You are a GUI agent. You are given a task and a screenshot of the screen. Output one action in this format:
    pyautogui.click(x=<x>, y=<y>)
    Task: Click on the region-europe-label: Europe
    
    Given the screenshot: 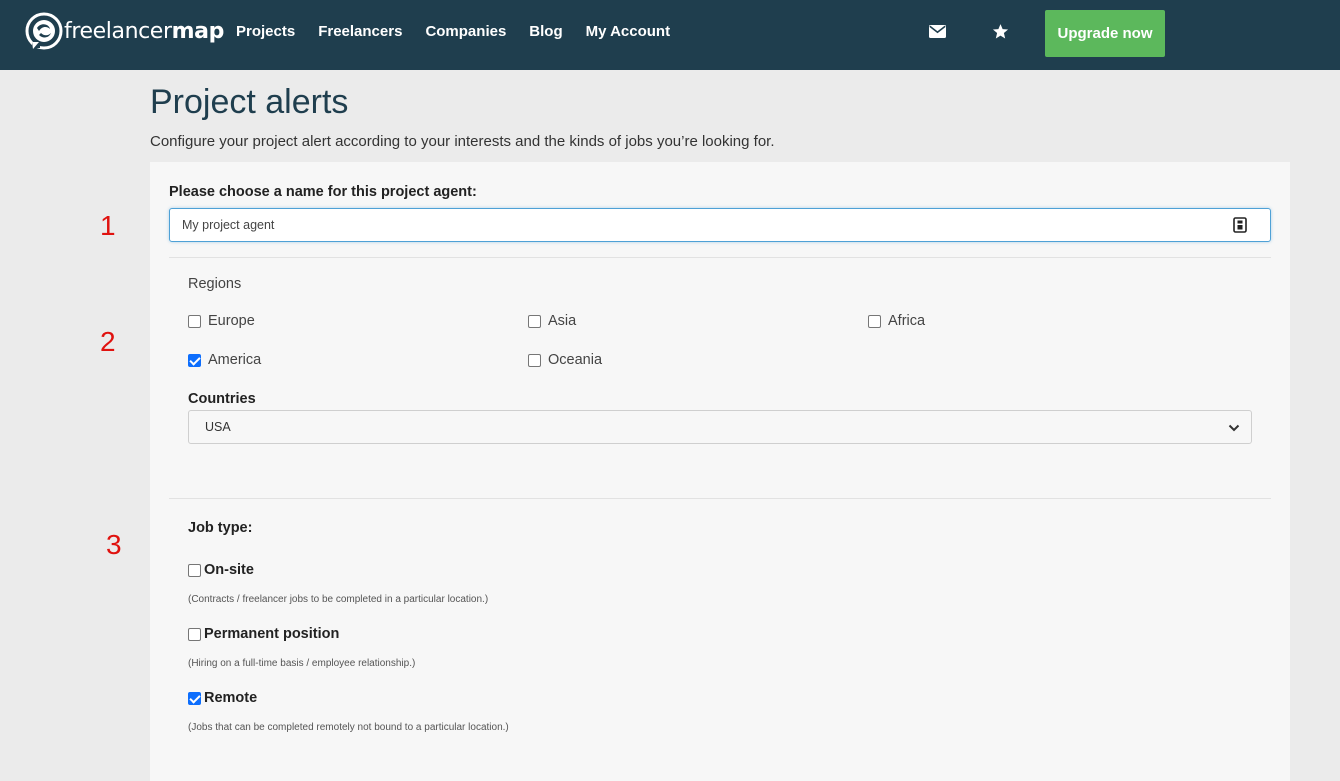 What is the action you would take?
    pyautogui.click(x=231, y=321)
    